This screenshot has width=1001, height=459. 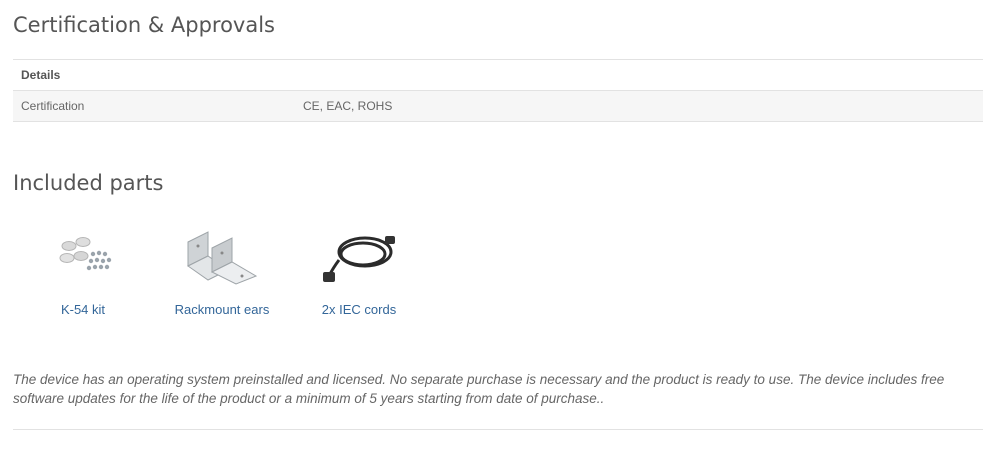 What do you see at coordinates (498, 429) in the screenshot?
I see `divider` at bounding box center [498, 429].